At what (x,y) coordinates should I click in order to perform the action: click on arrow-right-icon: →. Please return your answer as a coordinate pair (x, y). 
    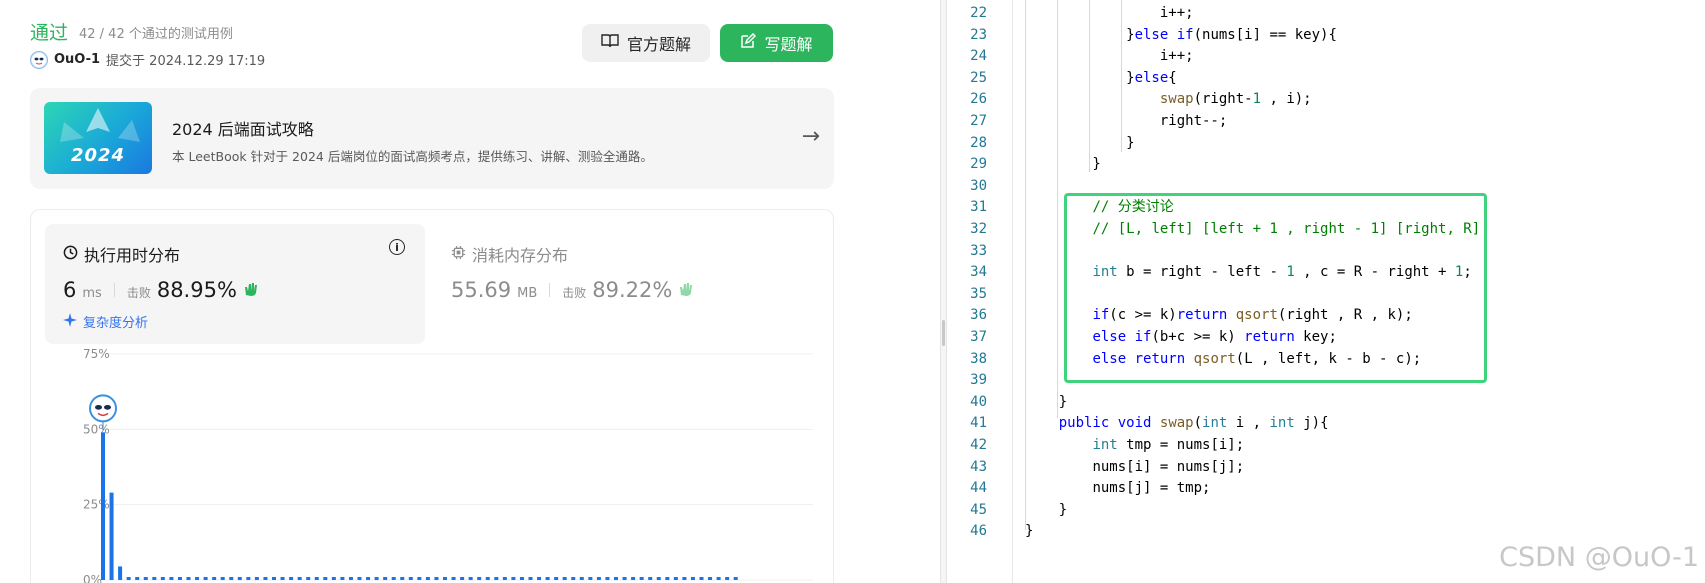
    Looking at the image, I should click on (811, 136).